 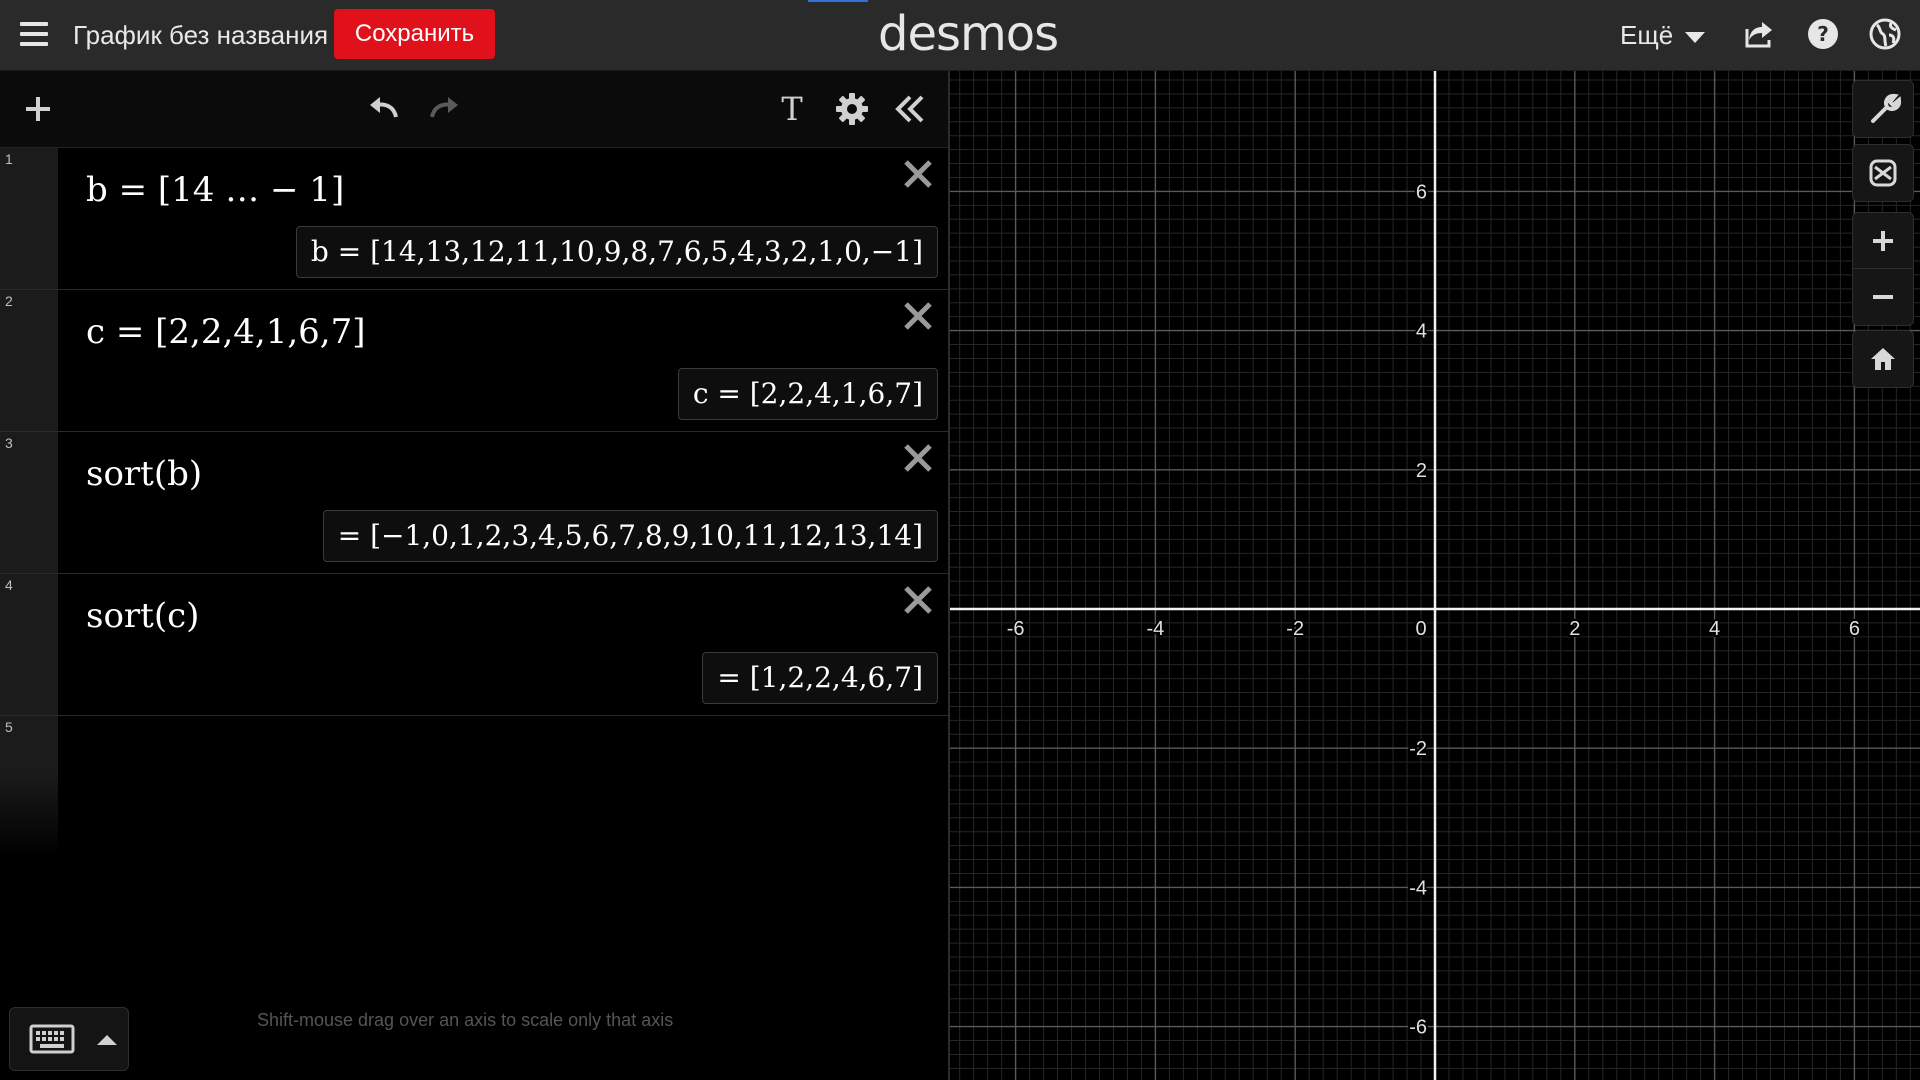 I want to click on redo-icon, so click(x=444, y=109).